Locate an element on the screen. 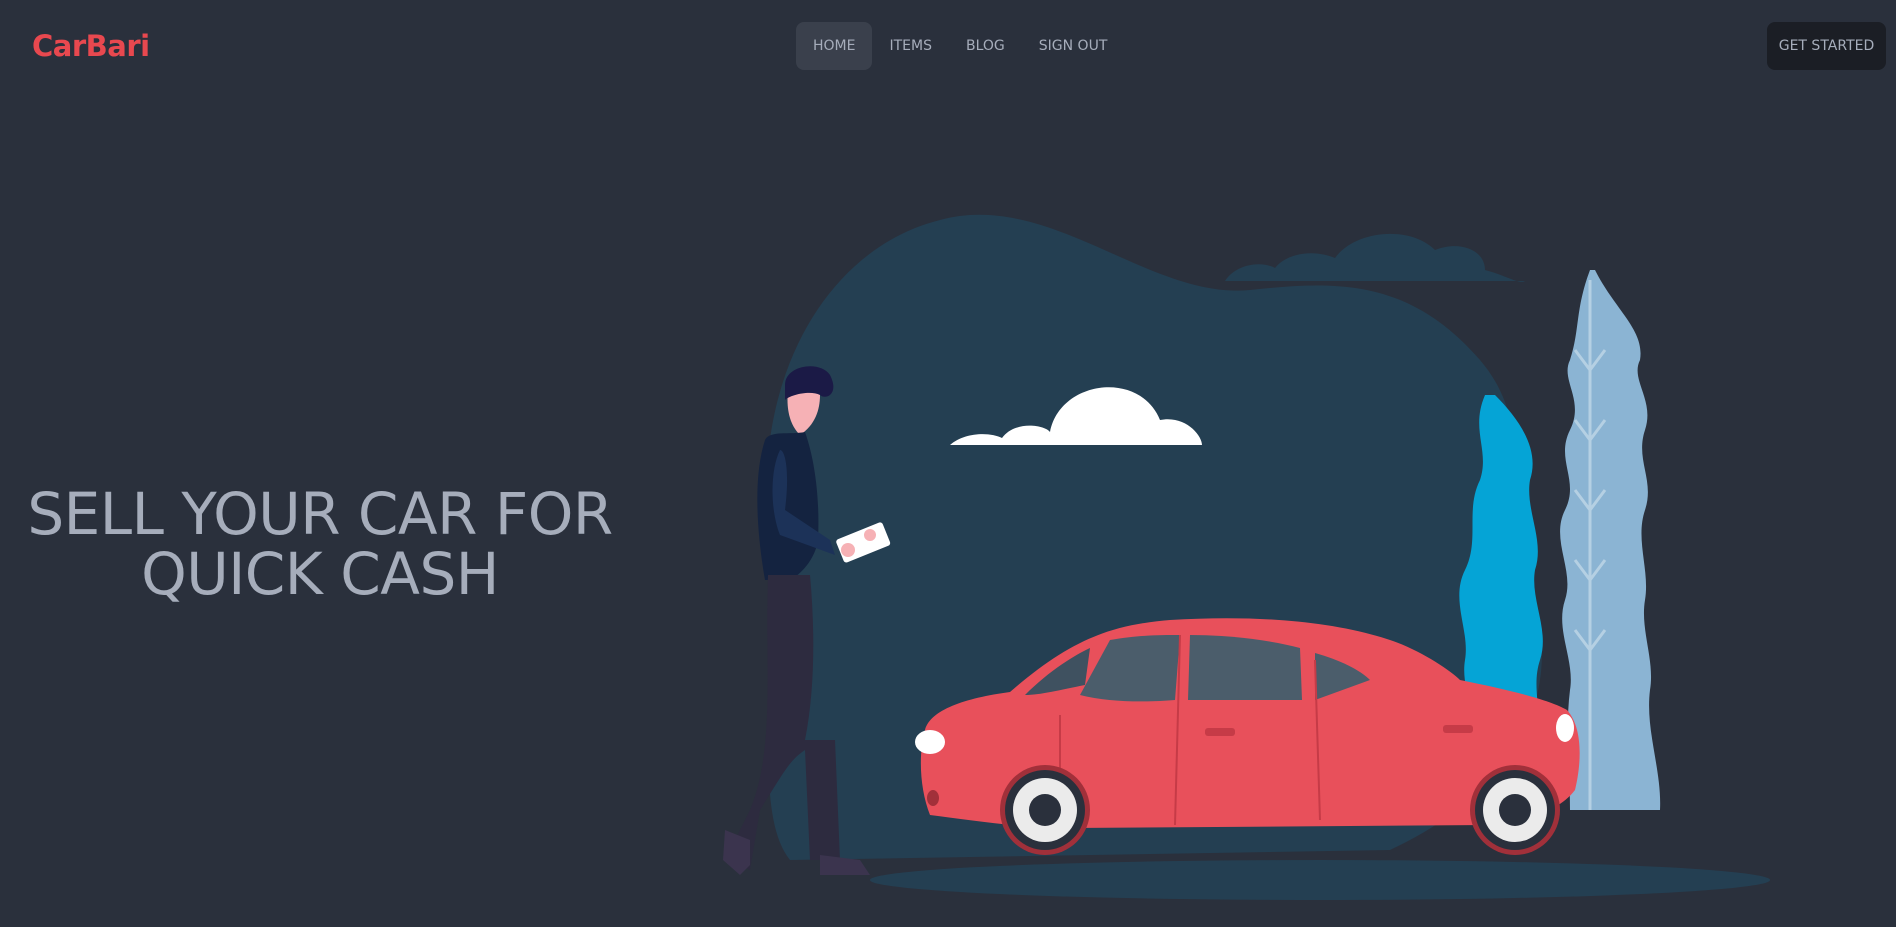 Image resolution: width=1896 pixels, height=927 pixels. hero-title: SELL YOUR CAR FOR QUICK CASH is located at coordinates (320, 544).